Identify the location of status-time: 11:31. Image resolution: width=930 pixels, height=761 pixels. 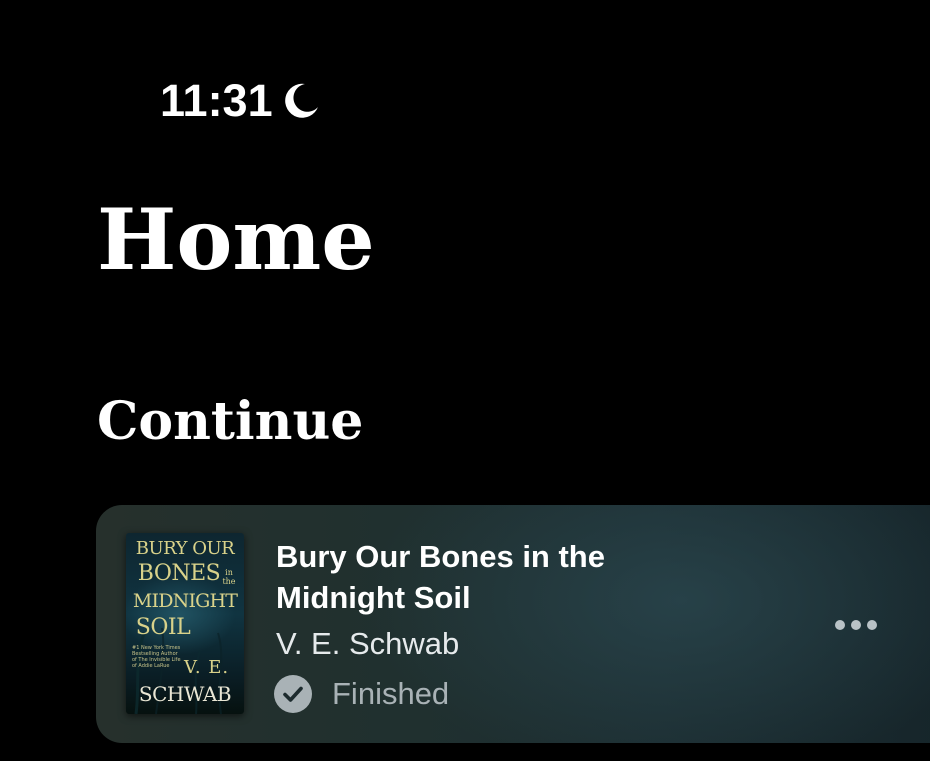
(216, 100).